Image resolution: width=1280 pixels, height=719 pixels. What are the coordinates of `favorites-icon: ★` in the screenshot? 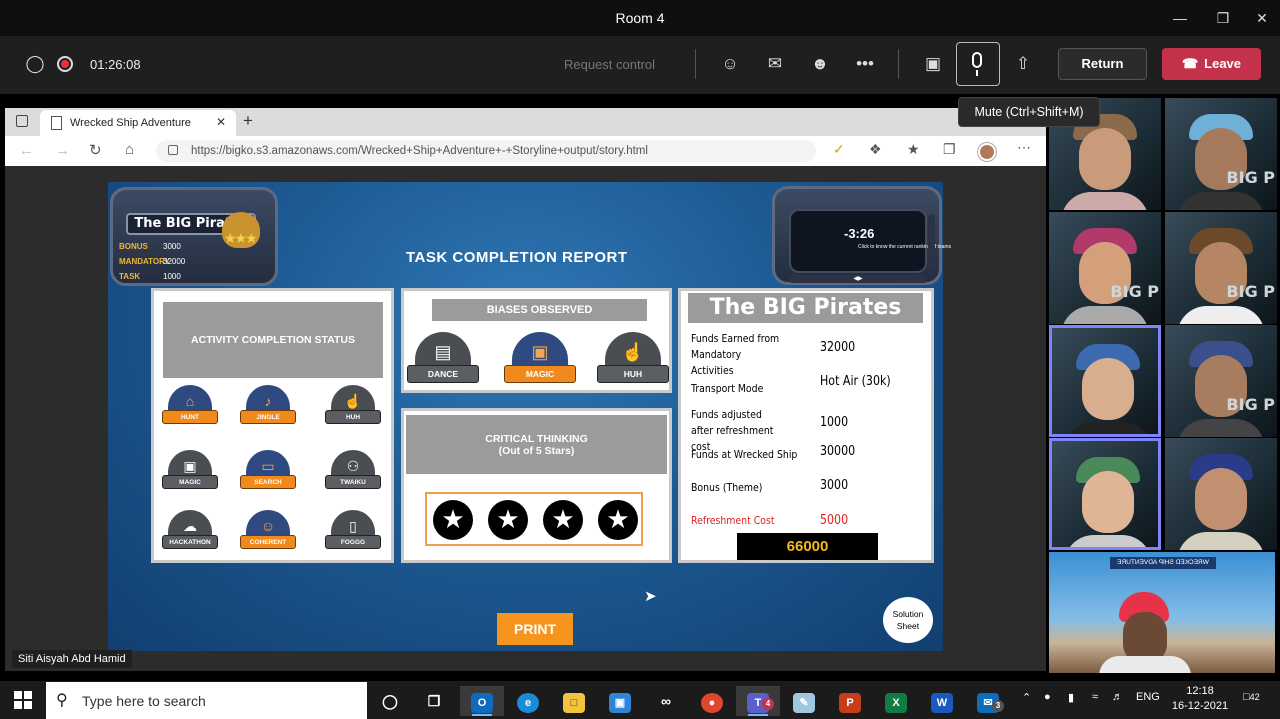 It's located at (913, 149).